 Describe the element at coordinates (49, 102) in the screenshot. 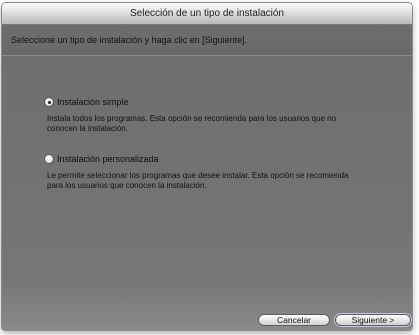

I see `radio-simple` at that location.